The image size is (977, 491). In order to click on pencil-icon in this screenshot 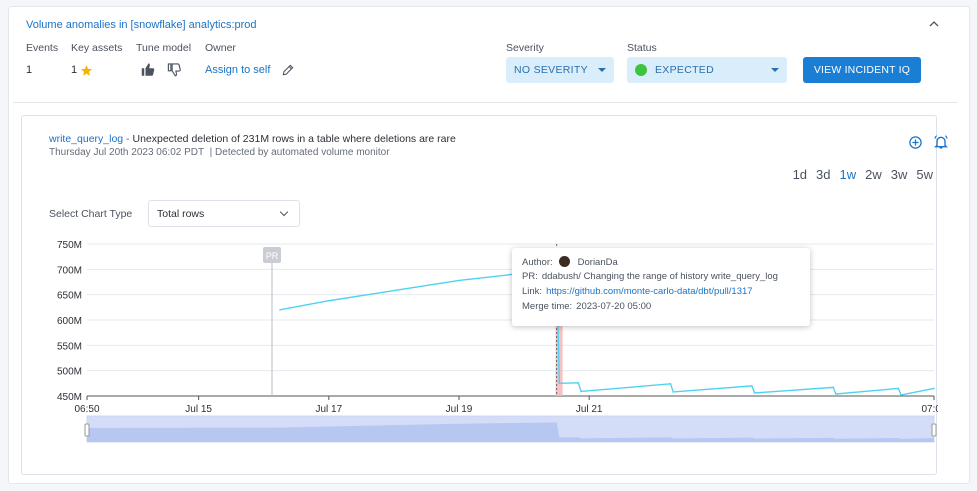, I will do `click(288, 70)`.